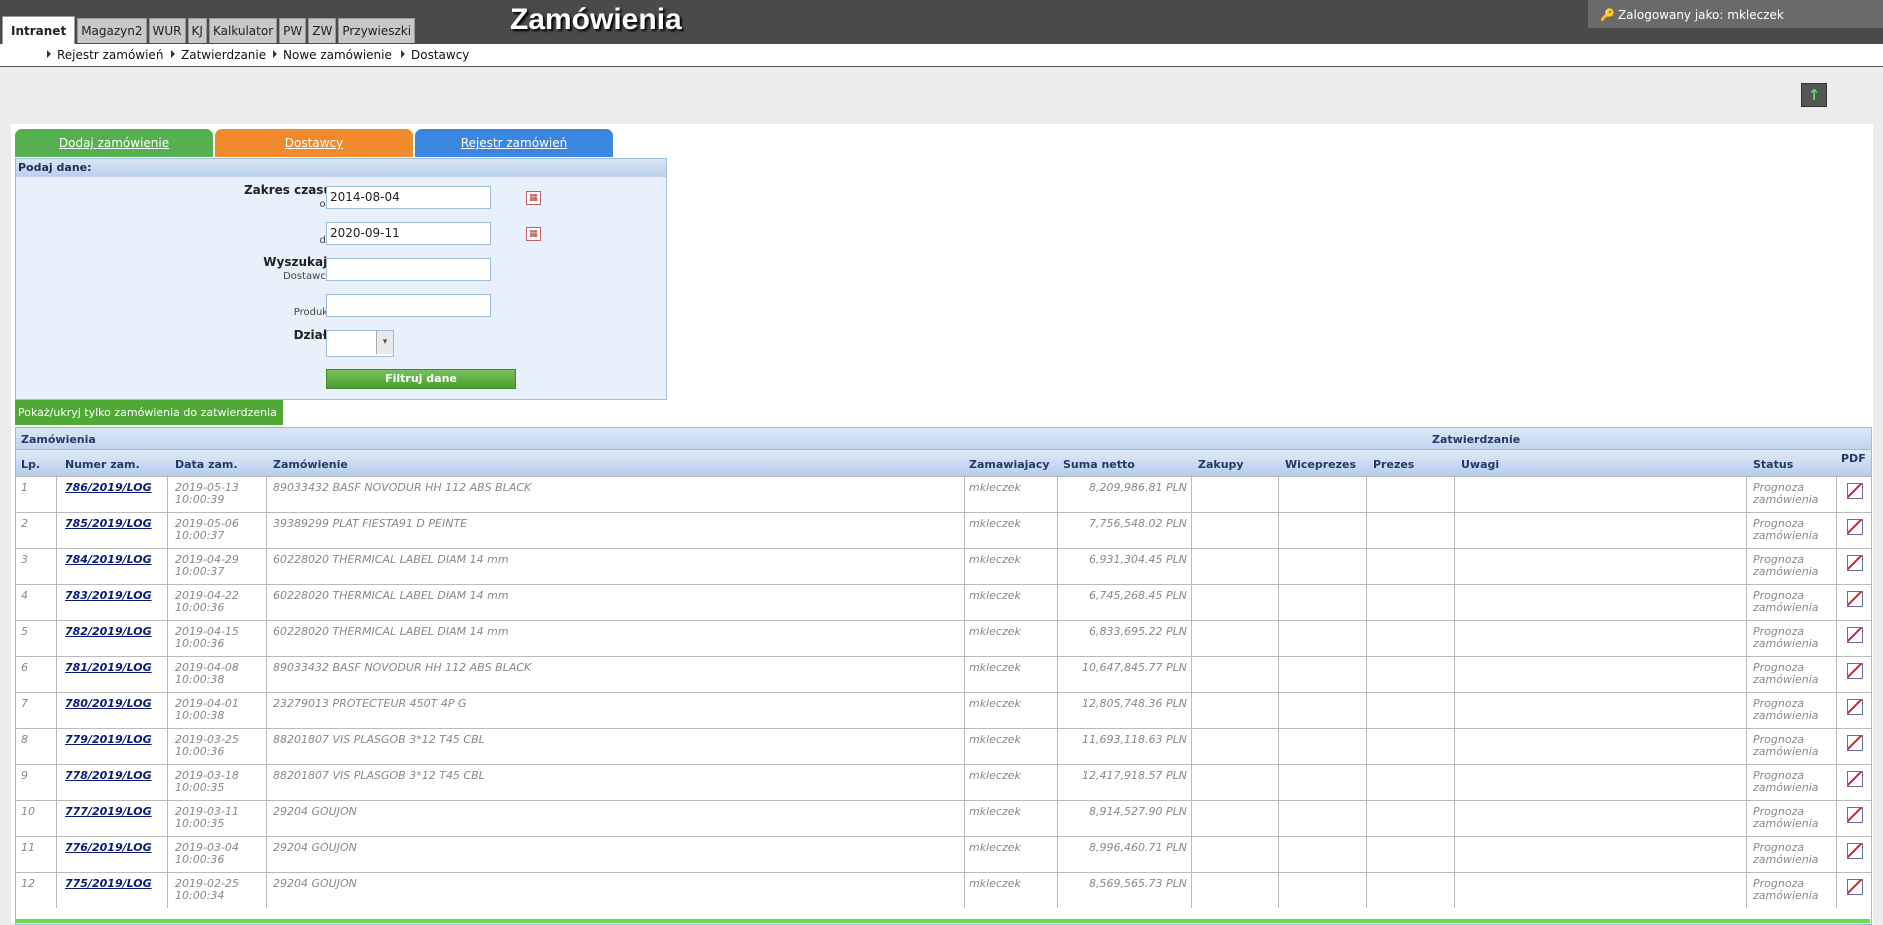 The height and width of the screenshot is (925, 1883). Describe the element at coordinates (379, 775) in the screenshot. I see `row-desc: 88201807 VIS PLASGOB 3*12 T45 CBL` at that location.